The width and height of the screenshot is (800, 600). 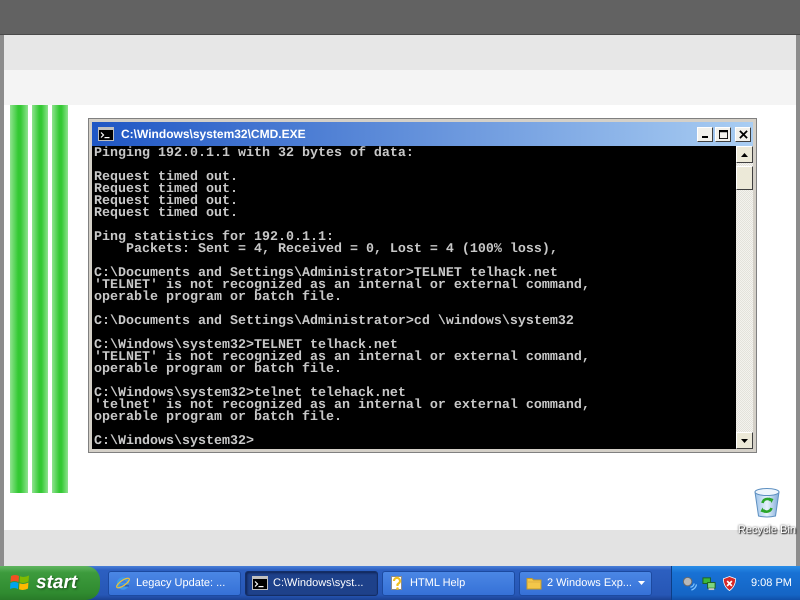 What do you see at coordinates (744, 297) in the screenshot?
I see `scrollbar` at bounding box center [744, 297].